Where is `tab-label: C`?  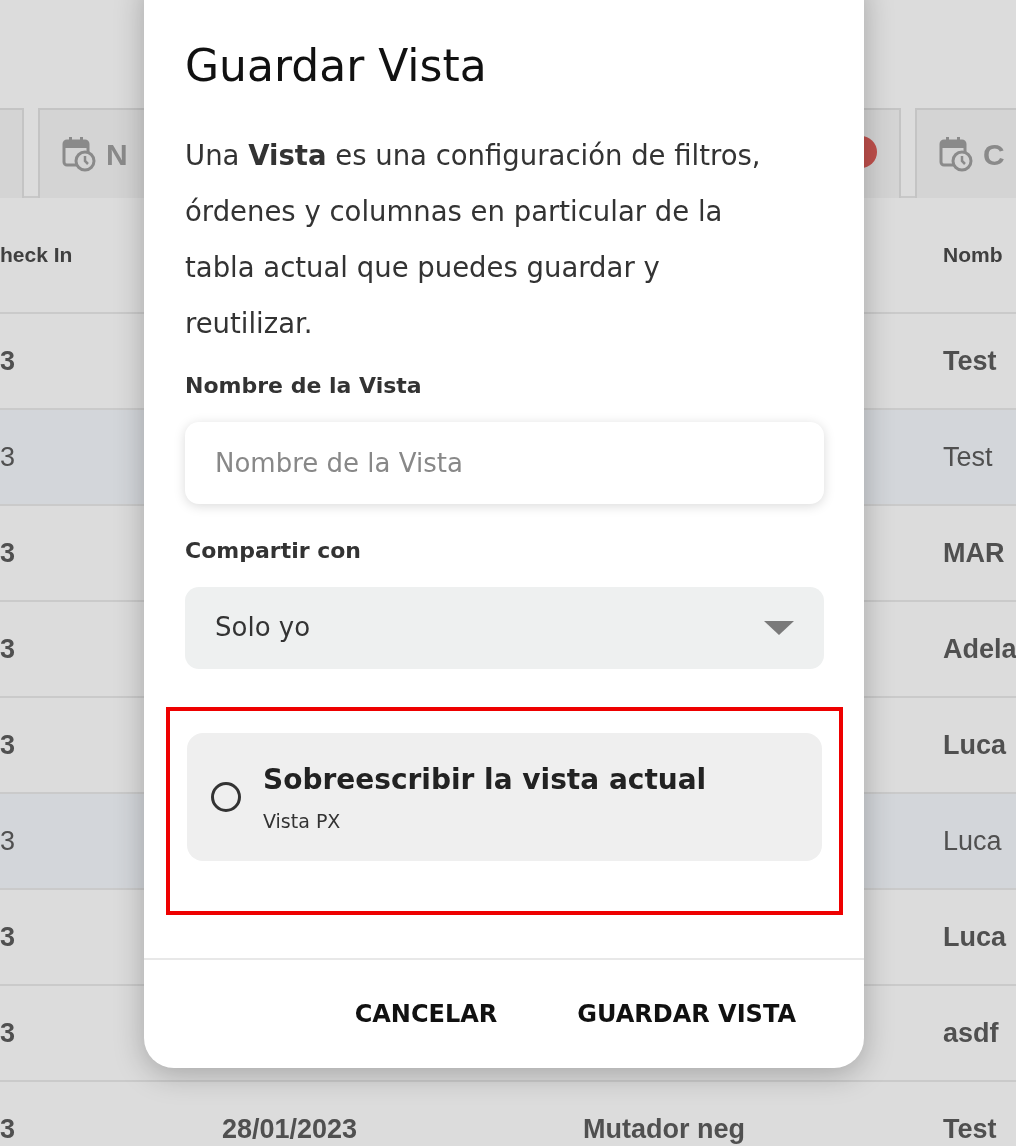 tab-label: C is located at coordinates (994, 154).